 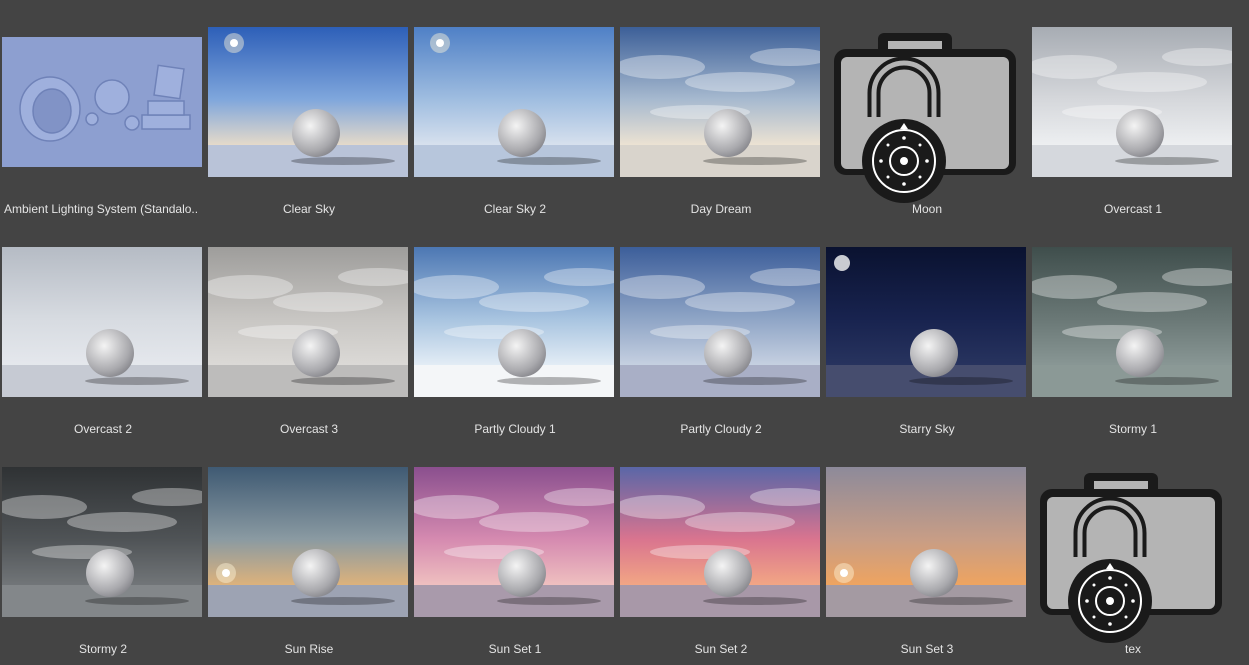 I want to click on preset-label: Stormy 2, so click(x=102, y=649).